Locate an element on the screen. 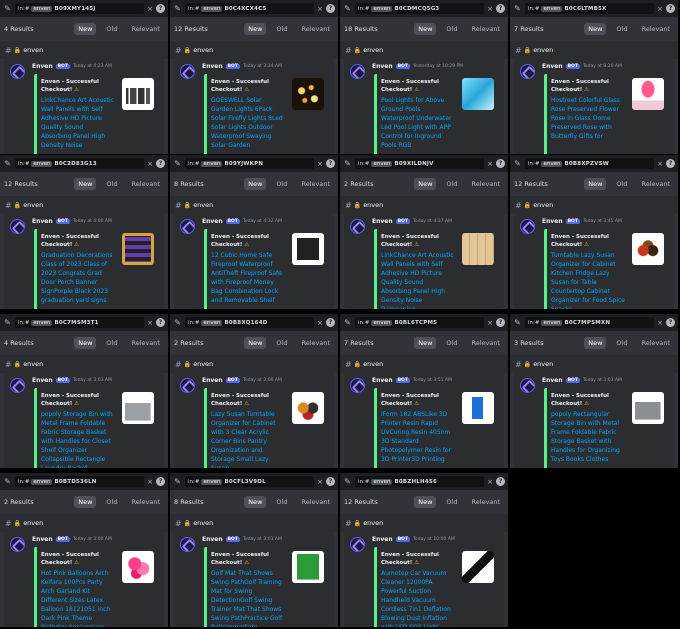 The height and width of the screenshot is (629, 680). search-input: in:# enven B0CFL3V9DL is located at coordinates (250, 481).